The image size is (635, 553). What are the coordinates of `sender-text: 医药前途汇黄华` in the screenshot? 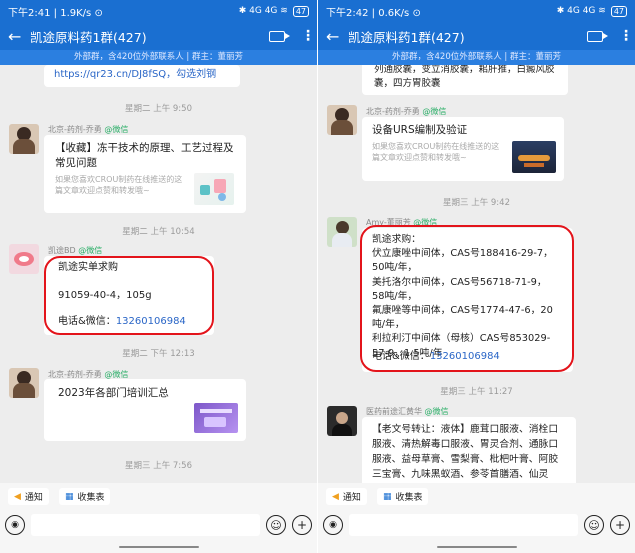 It's located at (394, 411).